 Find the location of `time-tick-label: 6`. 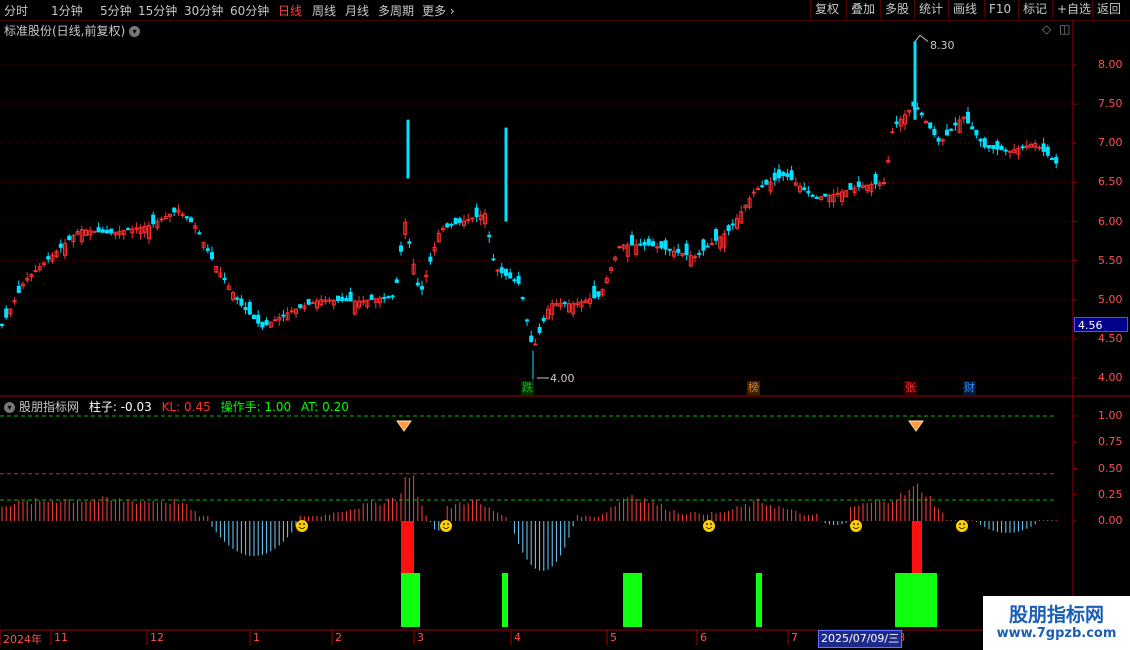

time-tick-label: 6 is located at coordinates (703, 637).